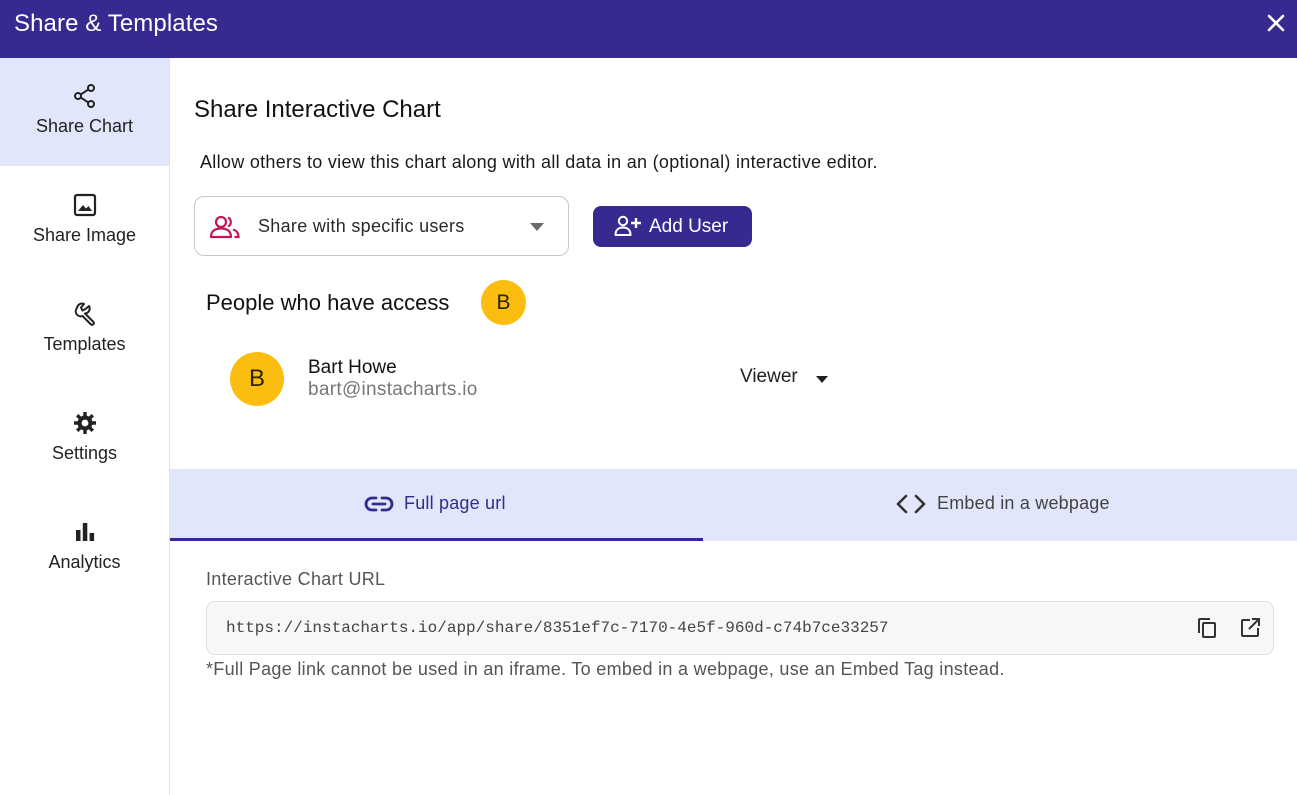 The width and height of the screenshot is (1297, 795). I want to click on window-title: Share & Templates, so click(116, 23).